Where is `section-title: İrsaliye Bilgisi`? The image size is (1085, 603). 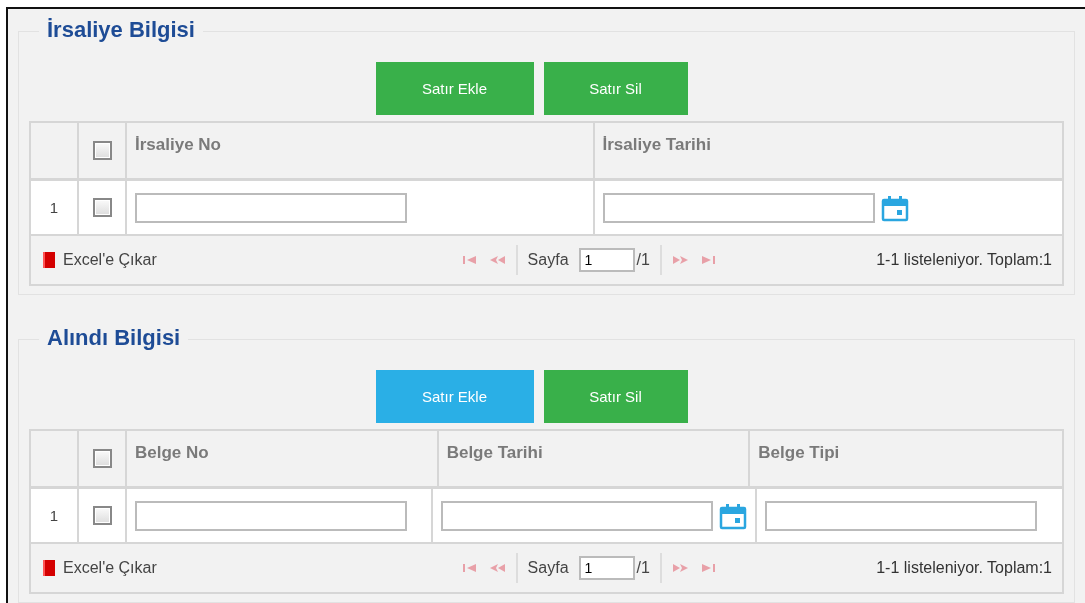 section-title: İrsaliye Bilgisi is located at coordinates (121, 30).